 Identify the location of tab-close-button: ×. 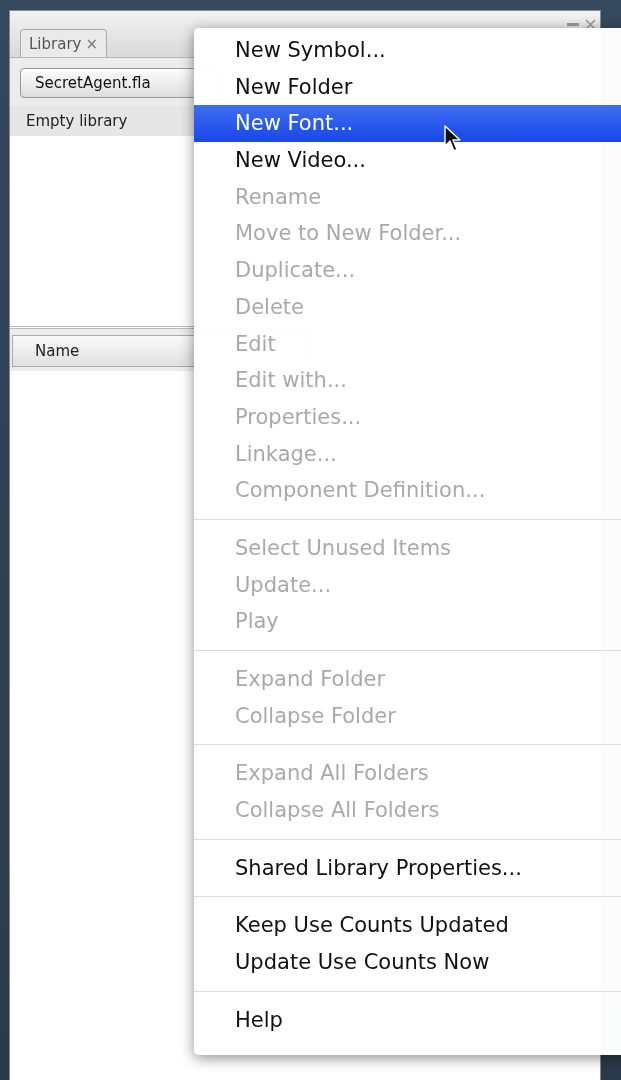
(92, 44).